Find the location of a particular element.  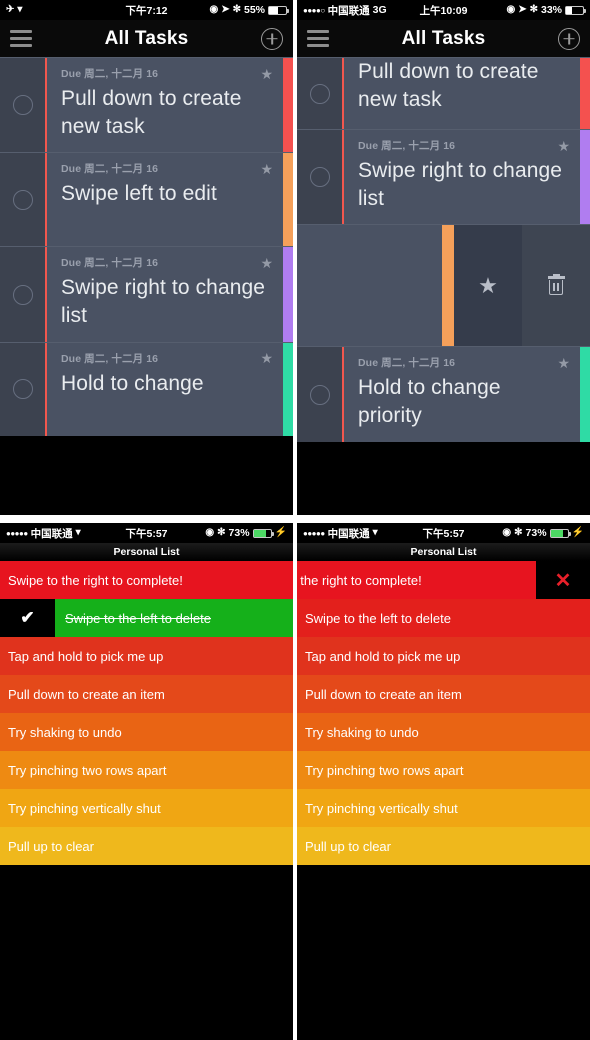

list-item-label: Try pinching vertically shut is located at coordinates (381, 808).